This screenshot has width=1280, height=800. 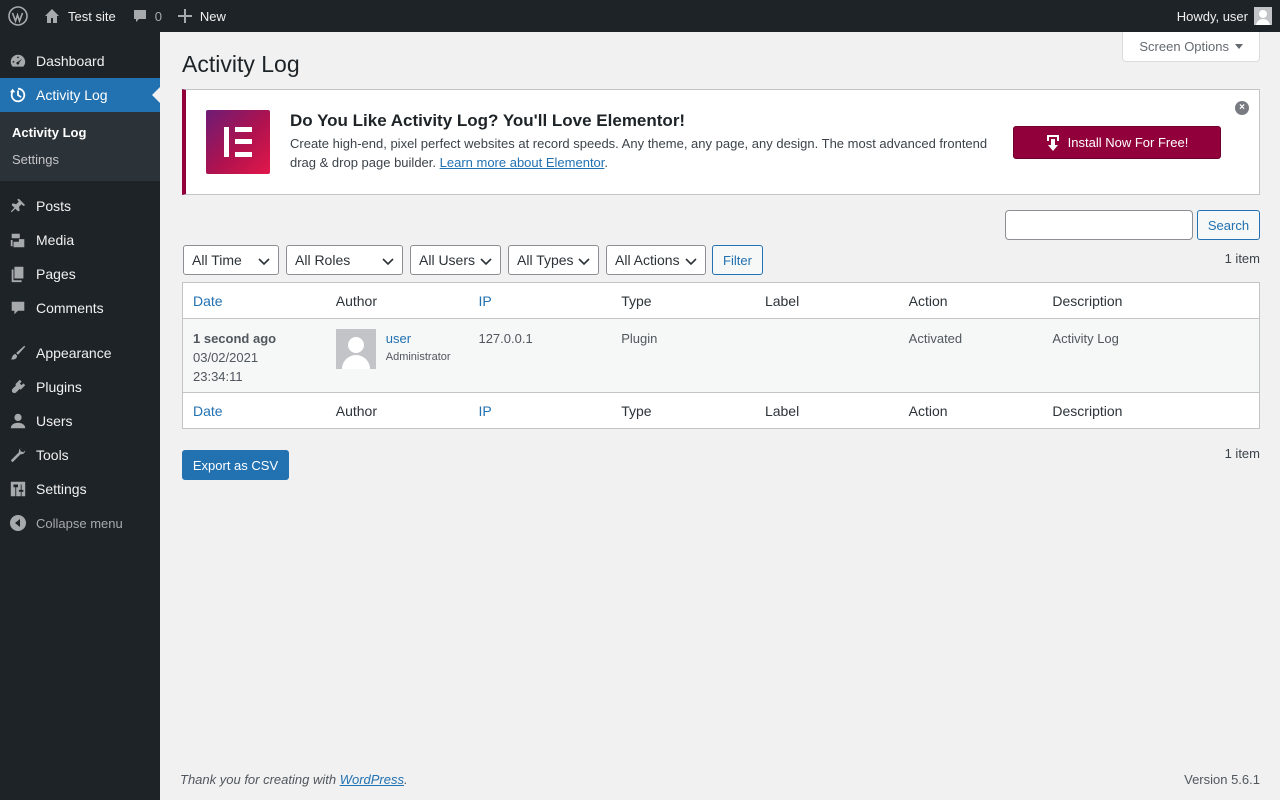 I want to click on sidebar-item-label: Pages, so click(x=56, y=274).